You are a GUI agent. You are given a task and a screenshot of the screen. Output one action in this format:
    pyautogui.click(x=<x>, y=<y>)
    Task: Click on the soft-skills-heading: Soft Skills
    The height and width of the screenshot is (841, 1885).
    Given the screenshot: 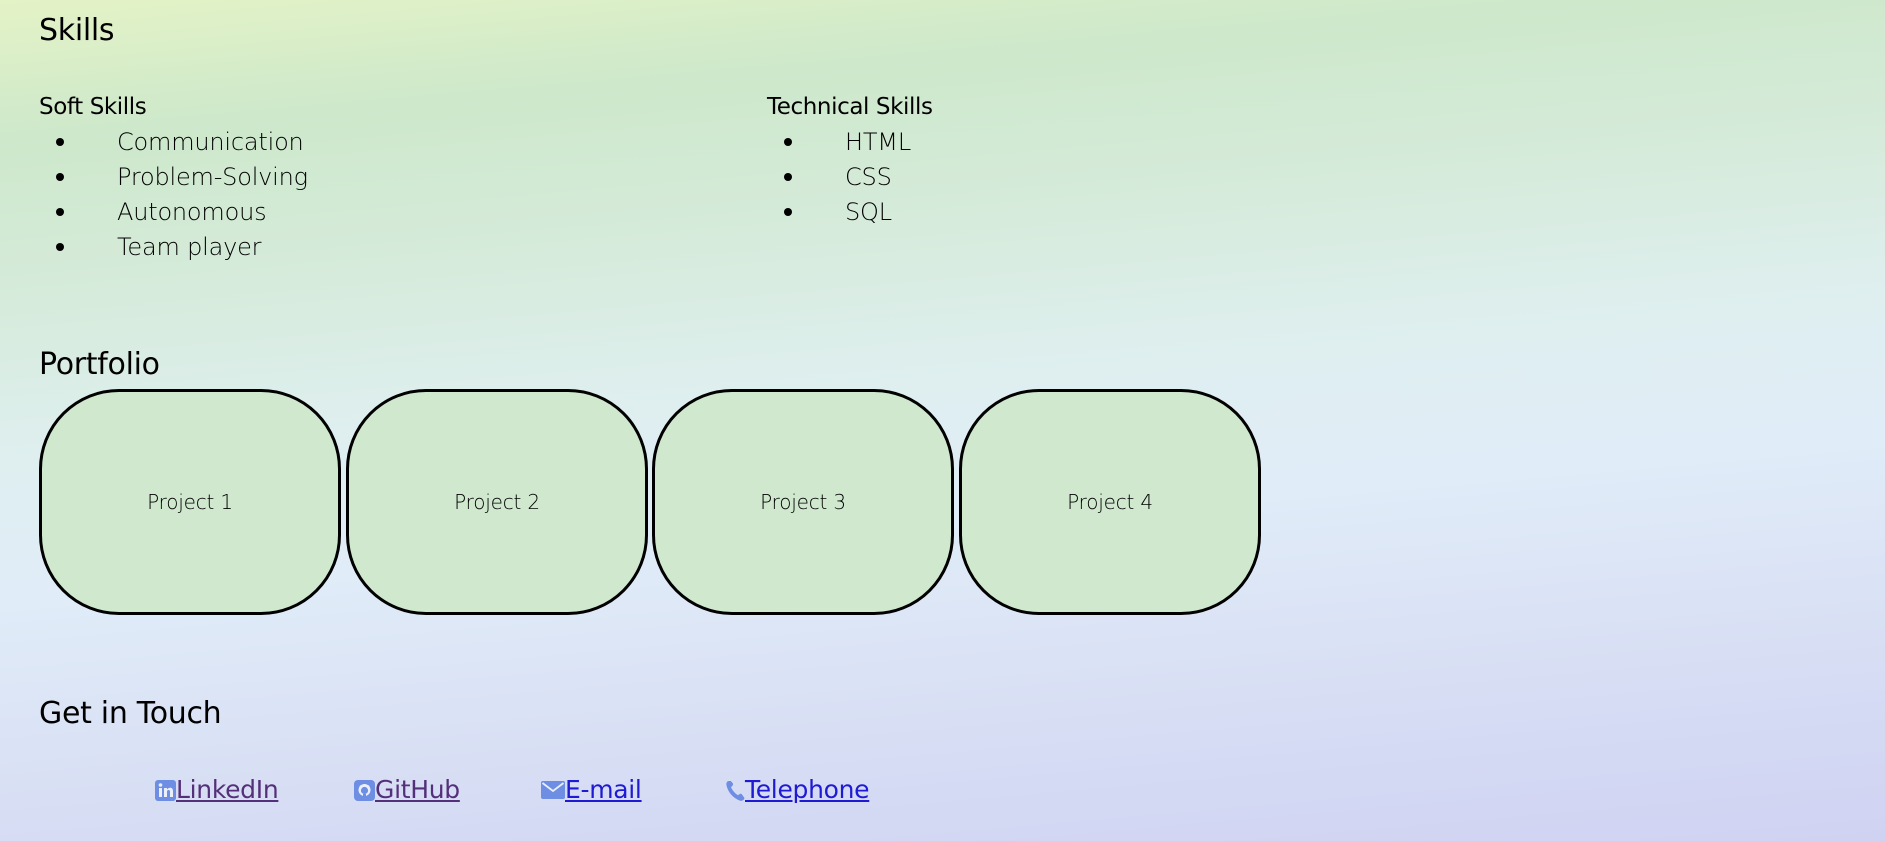 What is the action you would take?
    pyautogui.click(x=93, y=107)
    